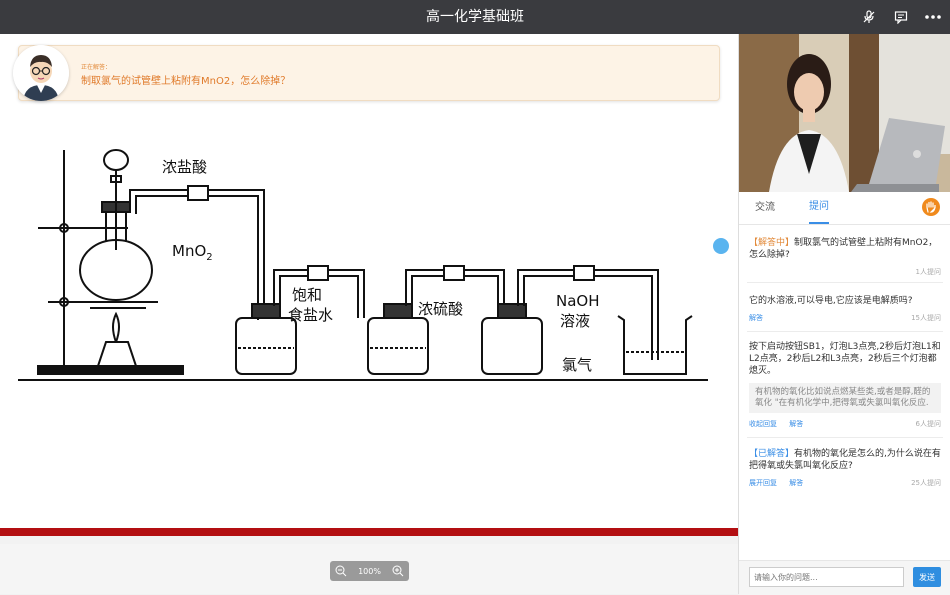 This screenshot has height=595, width=950. Describe the element at coordinates (869, 17) in the screenshot. I see `microphone-off-icon` at that location.